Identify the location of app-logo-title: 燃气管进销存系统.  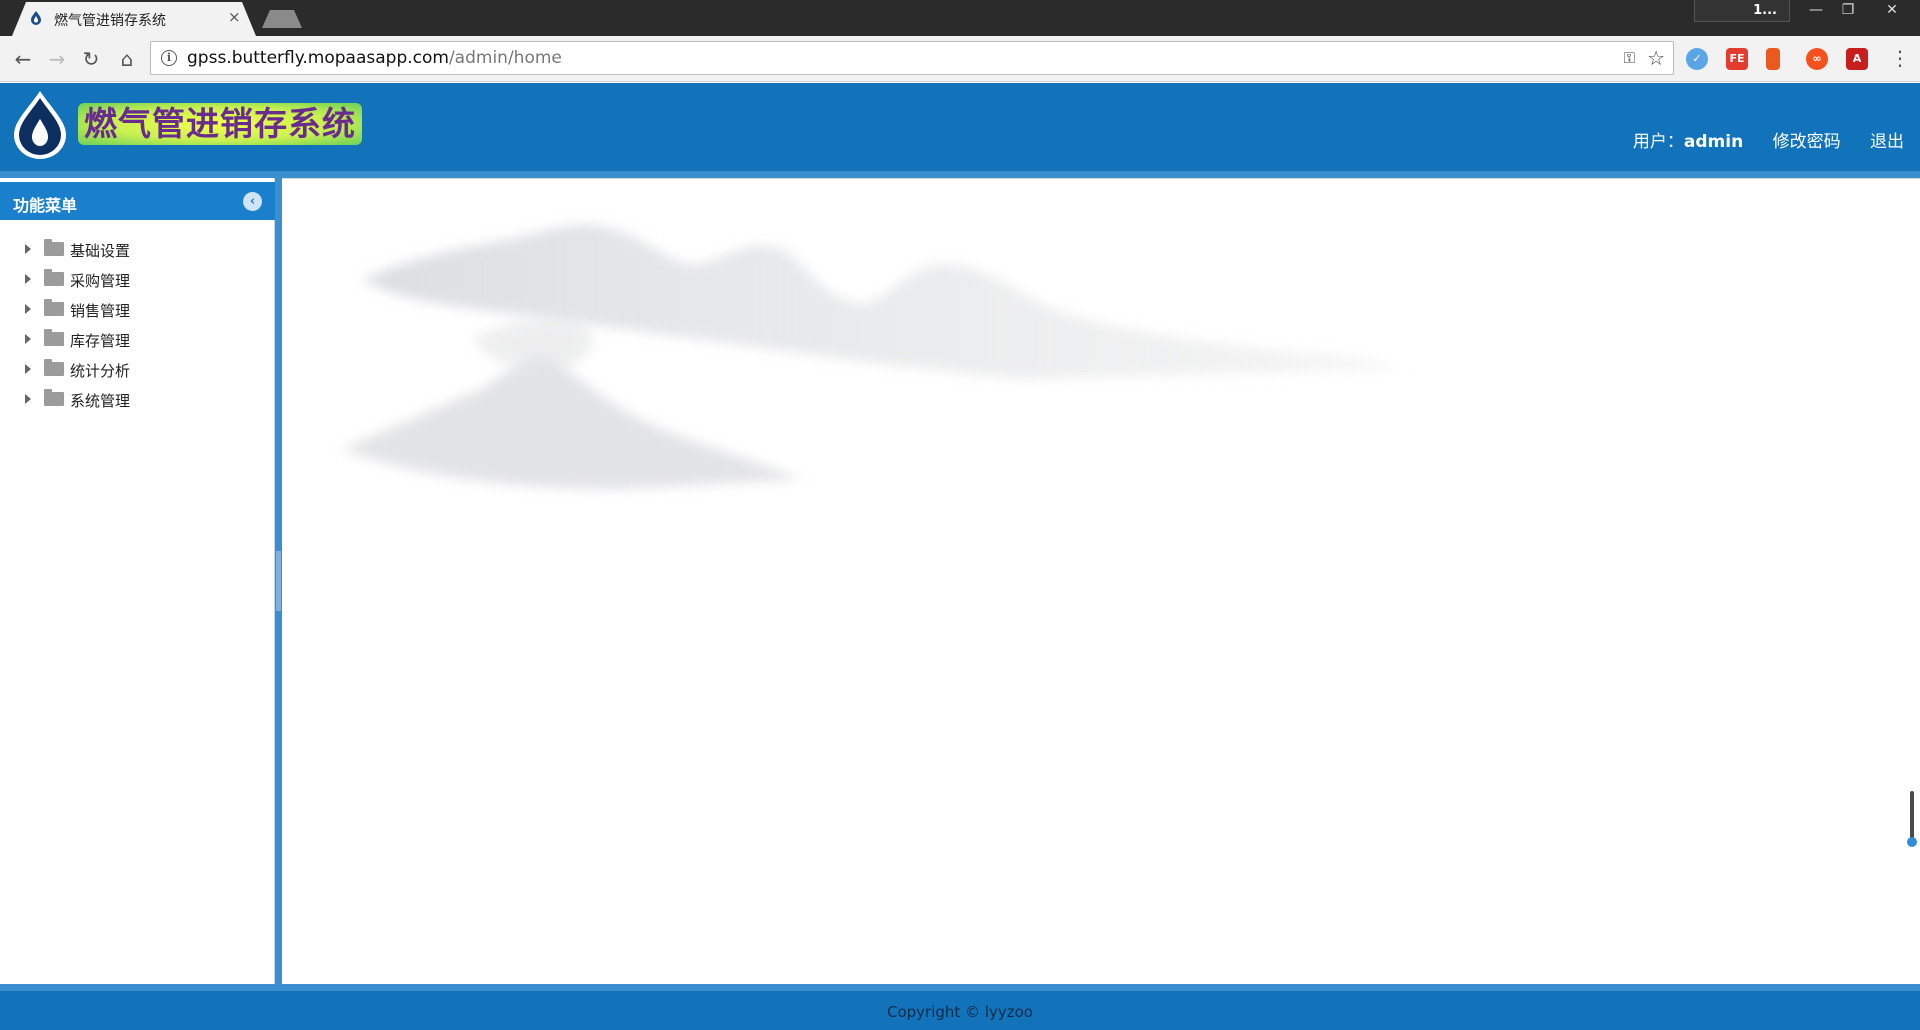
(220, 124).